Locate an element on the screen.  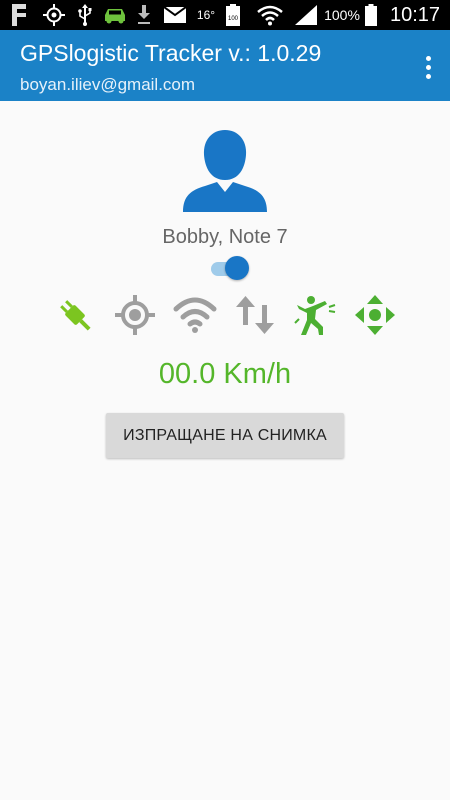
gps-icon is located at coordinates (54, 15).